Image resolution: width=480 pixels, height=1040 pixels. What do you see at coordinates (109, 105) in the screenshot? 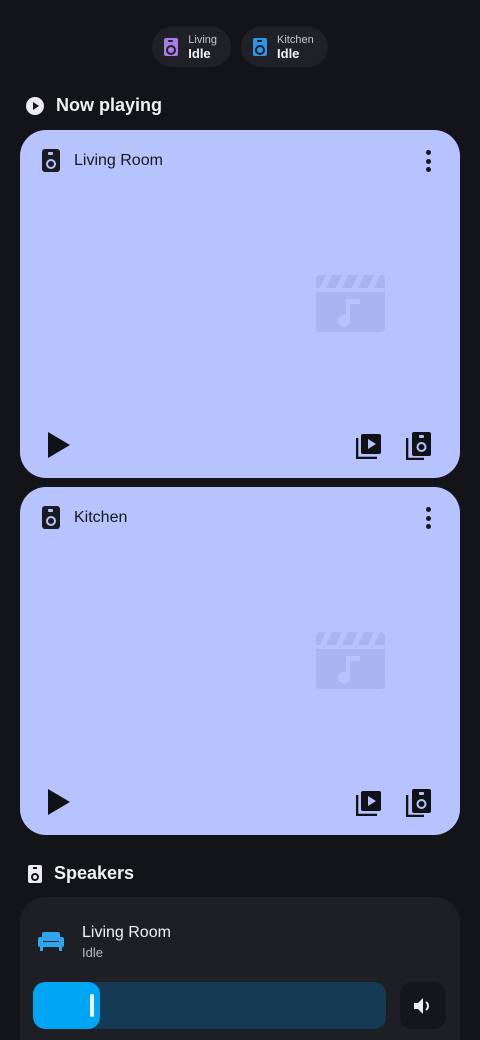
I see `section-title: Now playing` at bounding box center [109, 105].